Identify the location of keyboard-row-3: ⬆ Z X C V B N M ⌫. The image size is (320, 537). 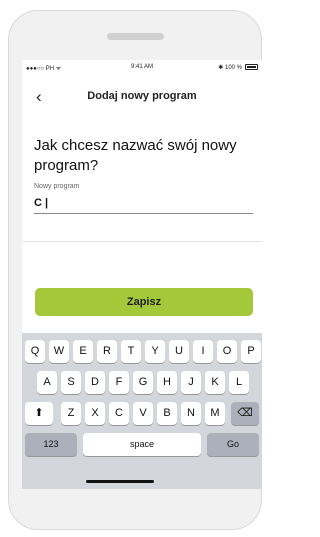
(142, 414).